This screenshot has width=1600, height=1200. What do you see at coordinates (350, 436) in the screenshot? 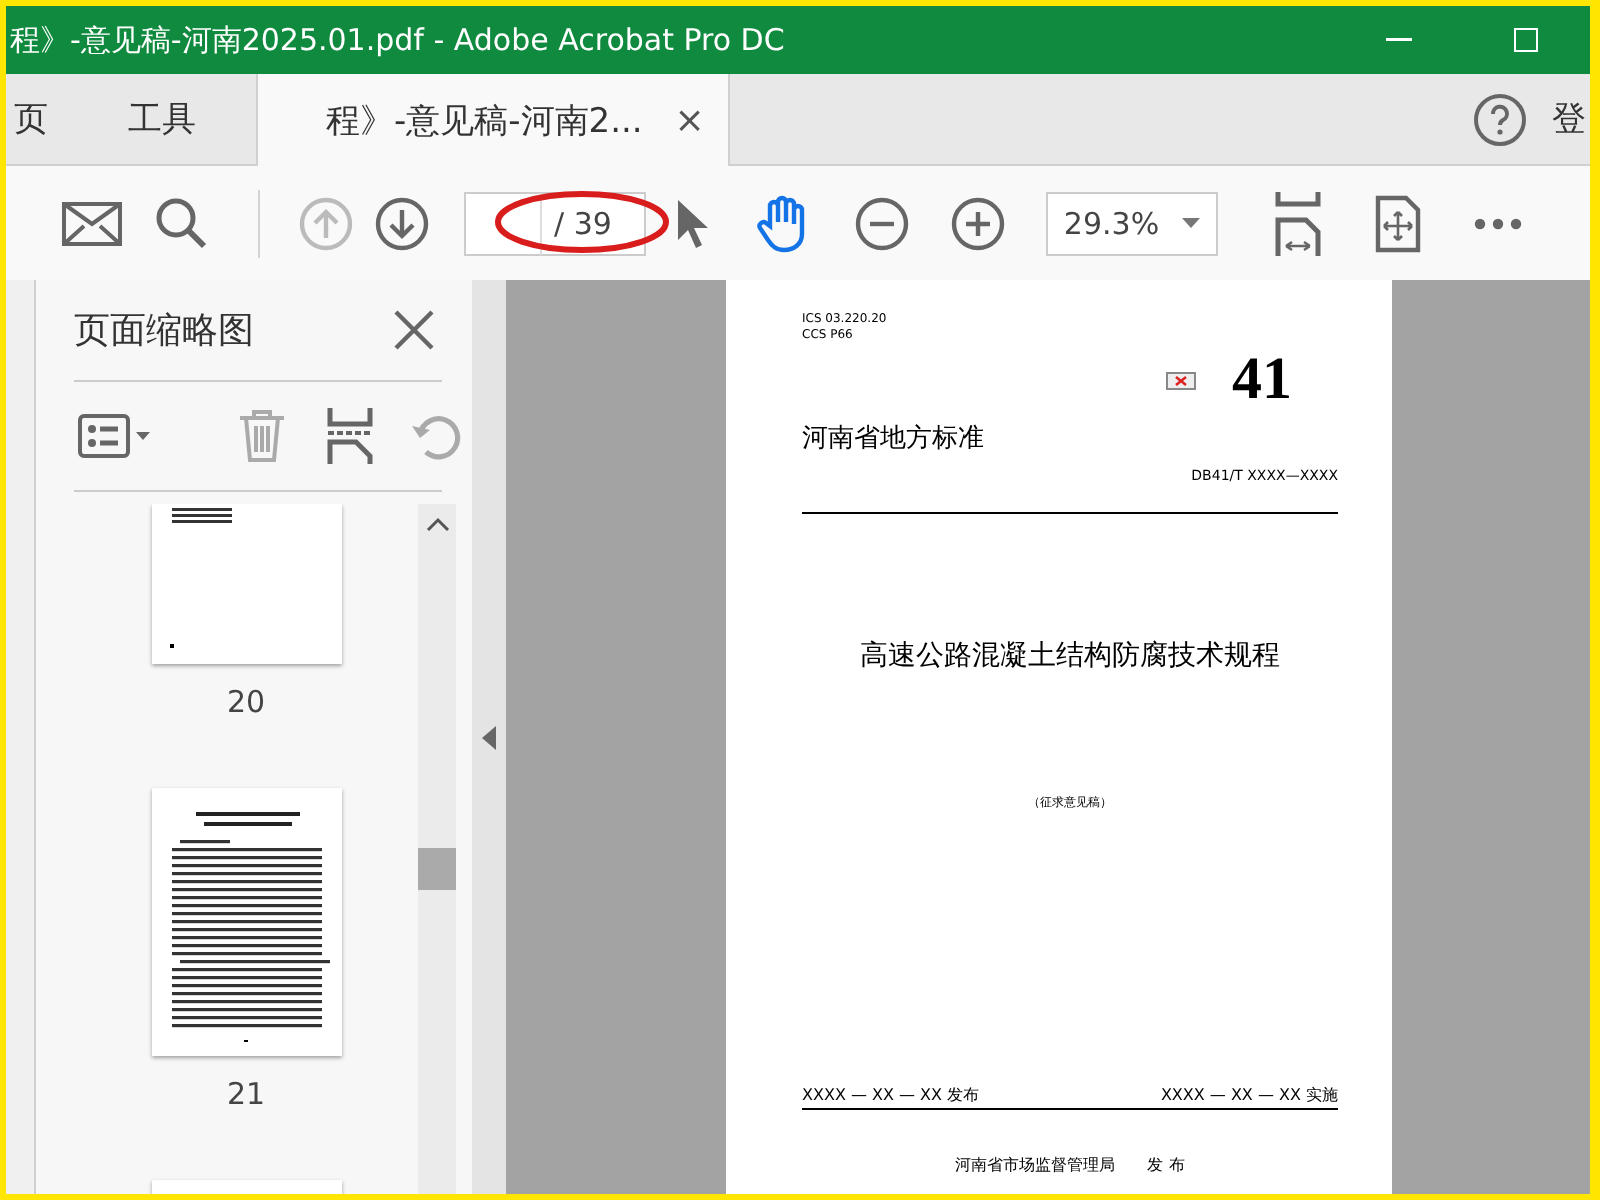
I see `split-page-icon` at bounding box center [350, 436].